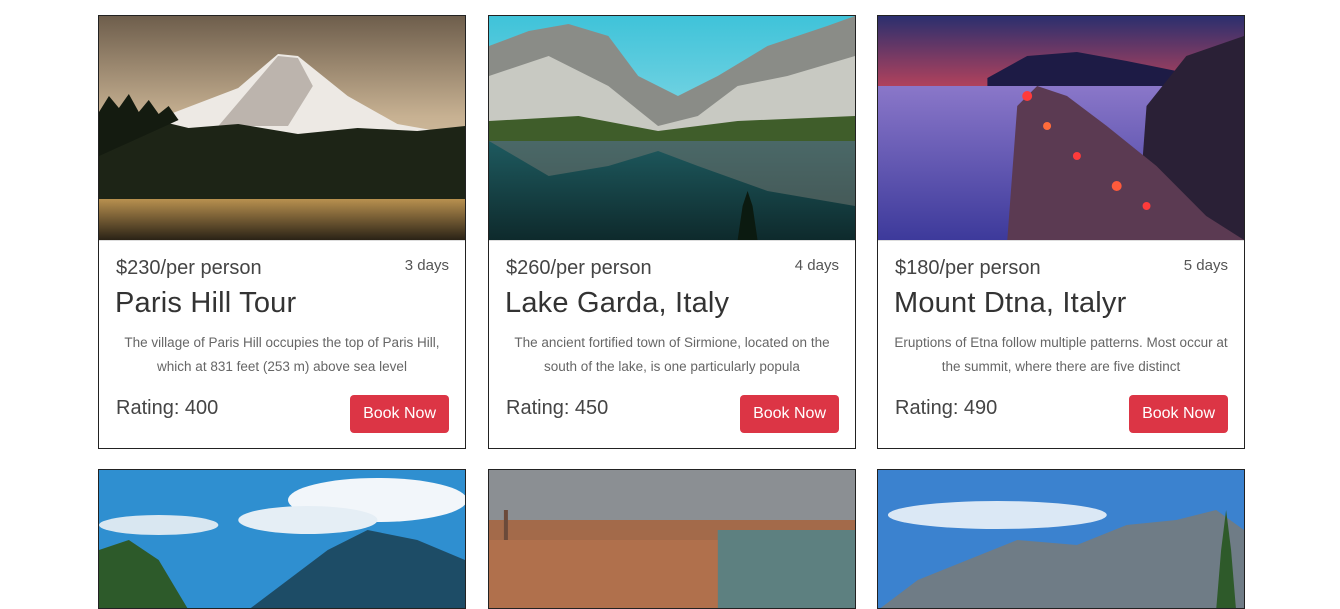 The height and width of the screenshot is (609, 1340). I want to click on tour-rating: Rating: 400, so click(167, 408).